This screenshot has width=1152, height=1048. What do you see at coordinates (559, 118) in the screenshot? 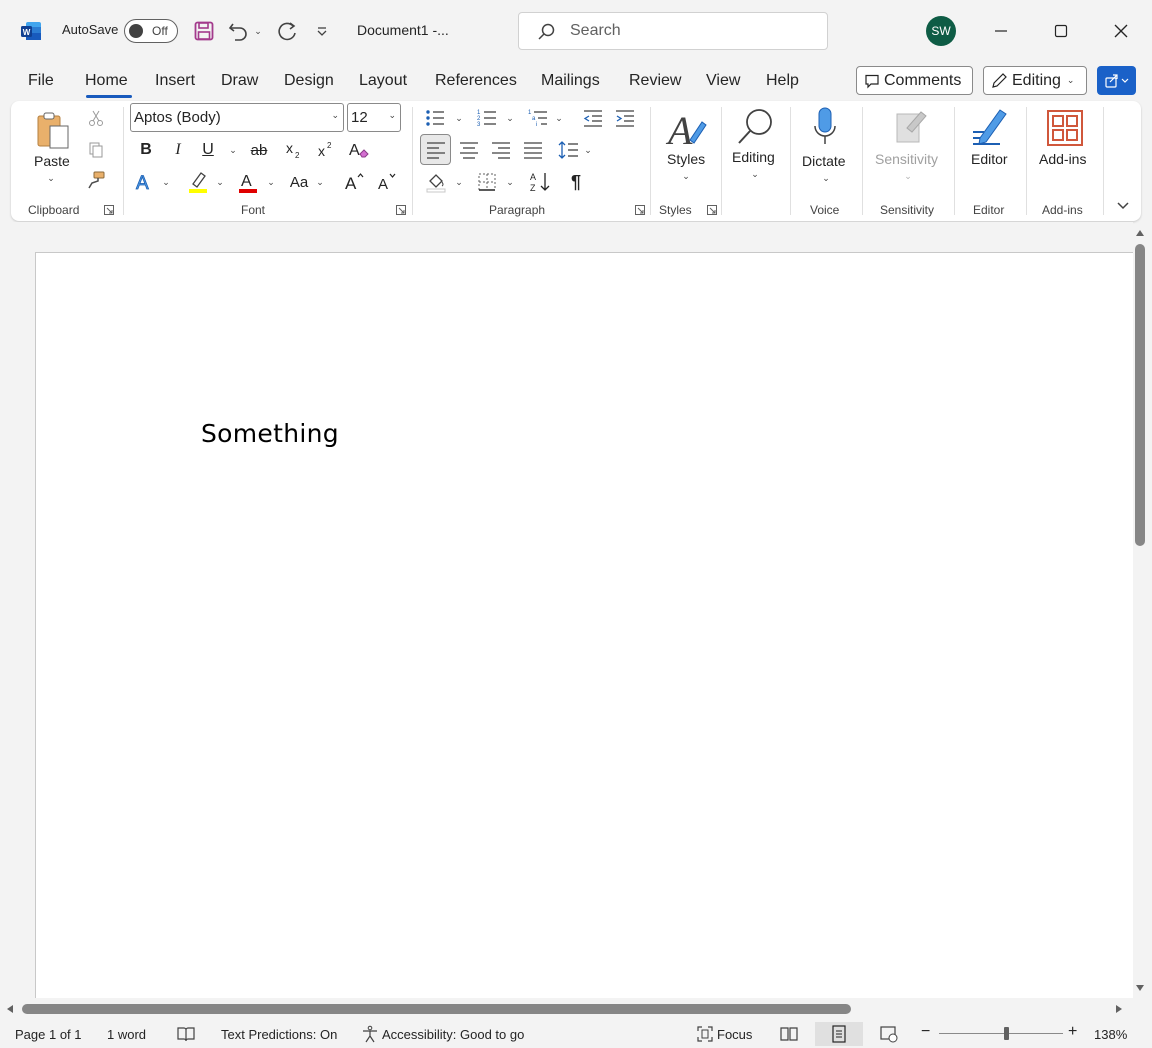
I see `multilevel-dropdown-chevron-icon: ⌄` at bounding box center [559, 118].